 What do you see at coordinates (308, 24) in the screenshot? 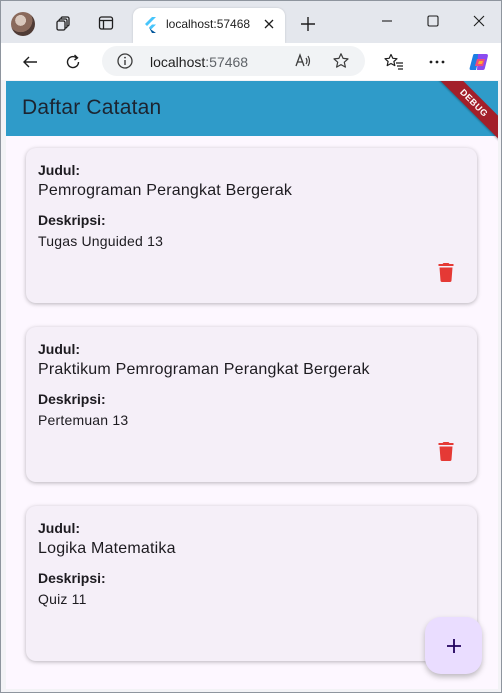
I see `new-tab-icon` at bounding box center [308, 24].